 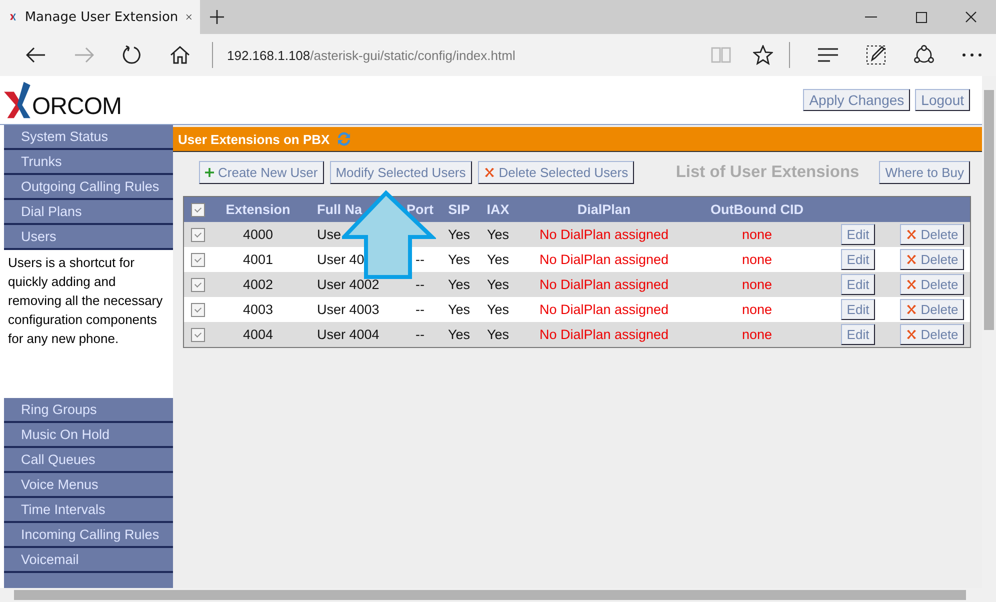 I want to click on action-button: Create New User, so click(x=261, y=172).